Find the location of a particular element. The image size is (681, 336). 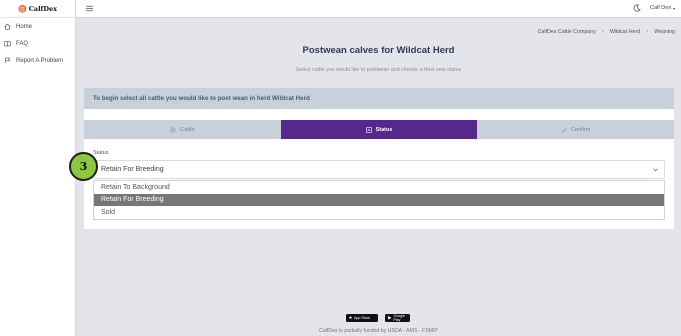

sidebar-item-label: Report A Problem is located at coordinates (40, 60).